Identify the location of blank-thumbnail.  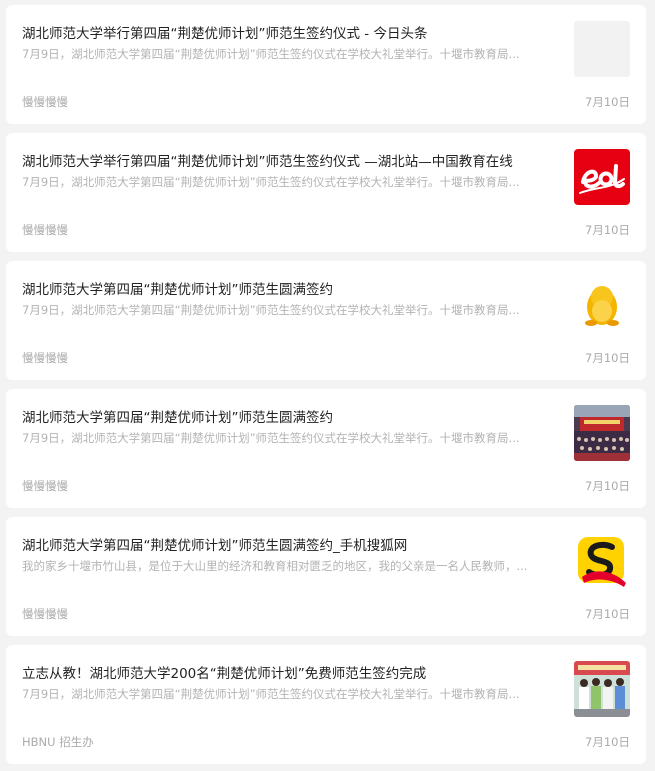
(602, 49).